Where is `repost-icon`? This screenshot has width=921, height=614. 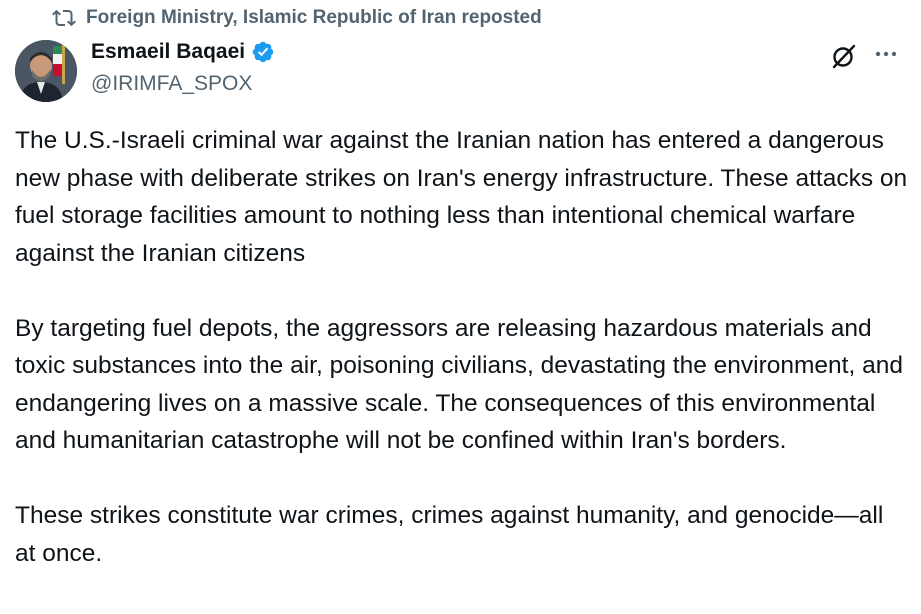 repost-icon is located at coordinates (64, 18).